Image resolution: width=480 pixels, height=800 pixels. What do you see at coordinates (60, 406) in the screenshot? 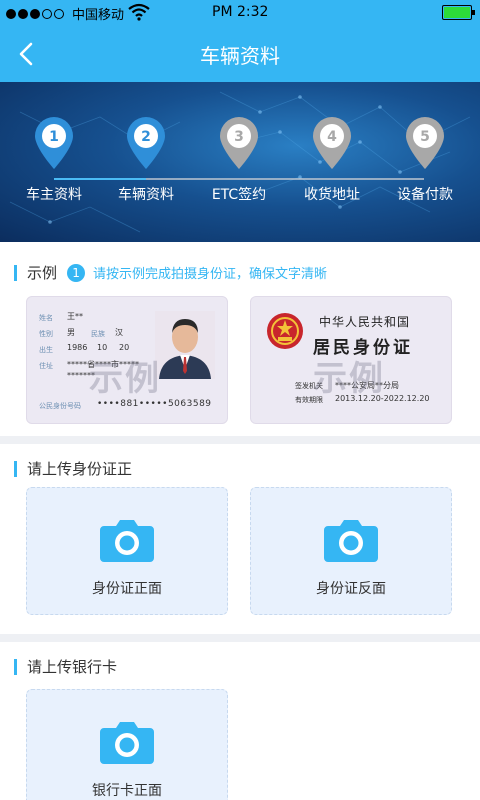
I see `id-field-label: 公民身份号码` at bounding box center [60, 406].